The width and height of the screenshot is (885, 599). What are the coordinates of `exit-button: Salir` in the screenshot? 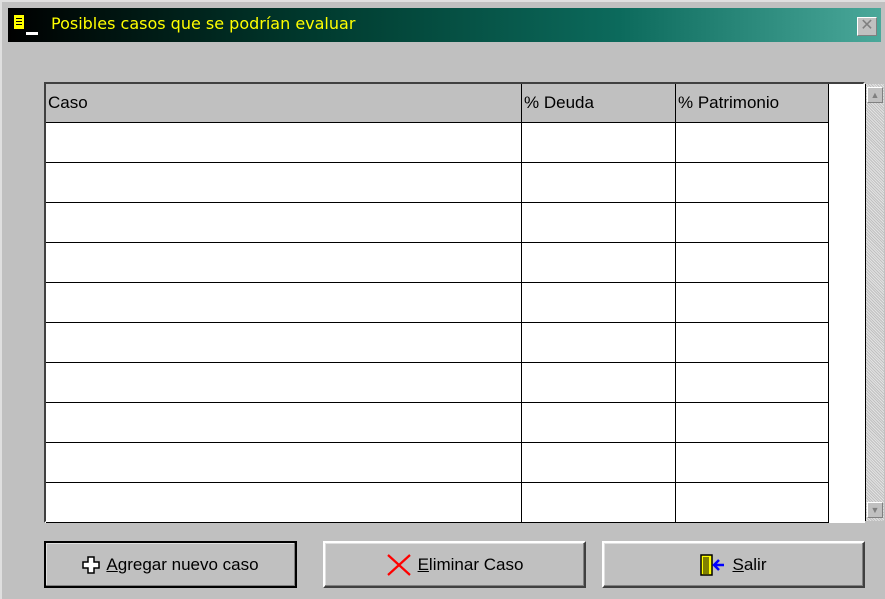 It's located at (733, 564).